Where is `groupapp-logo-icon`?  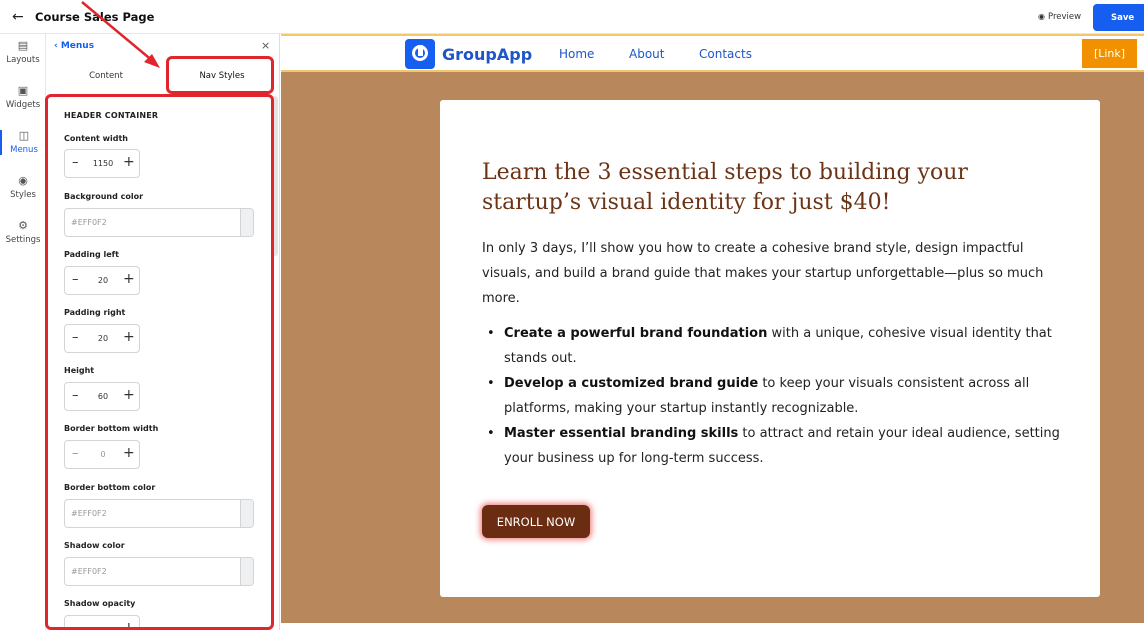
groupapp-logo-icon is located at coordinates (420, 54).